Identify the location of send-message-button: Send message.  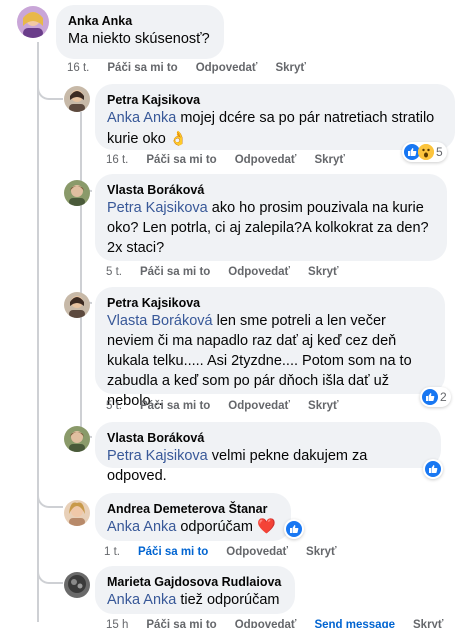
(354, 623).